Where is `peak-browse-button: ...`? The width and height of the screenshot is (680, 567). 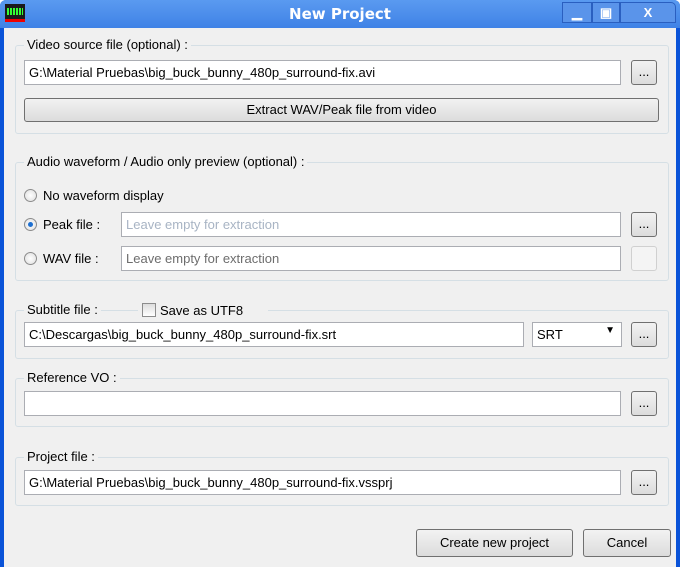 peak-browse-button: ... is located at coordinates (644, 224).